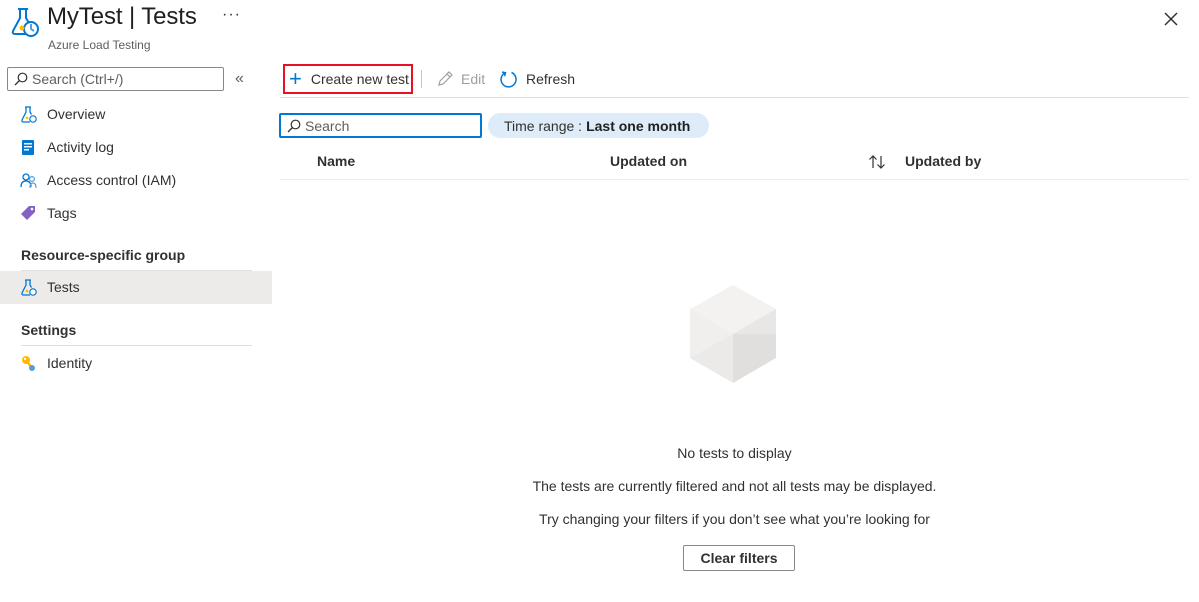 The width and height of the screenshot is (1199, 602). Describe the element at coordinates (136, 363) in the screenshot. I see `sidebar-item-identity: Identity` at that location.